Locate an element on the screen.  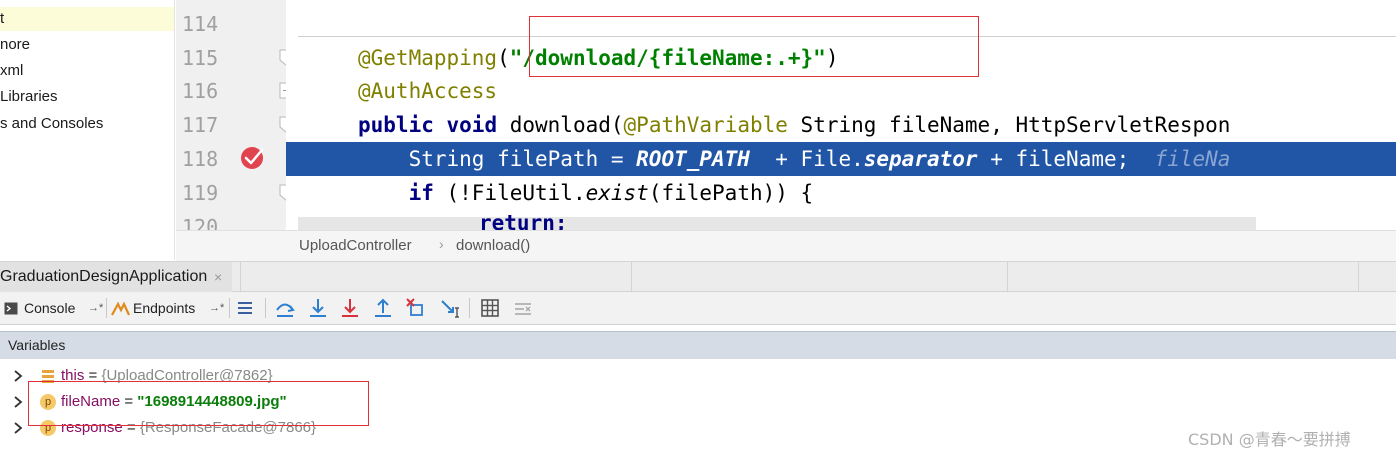
tree-item: nore is located at coordinates (15, 45).